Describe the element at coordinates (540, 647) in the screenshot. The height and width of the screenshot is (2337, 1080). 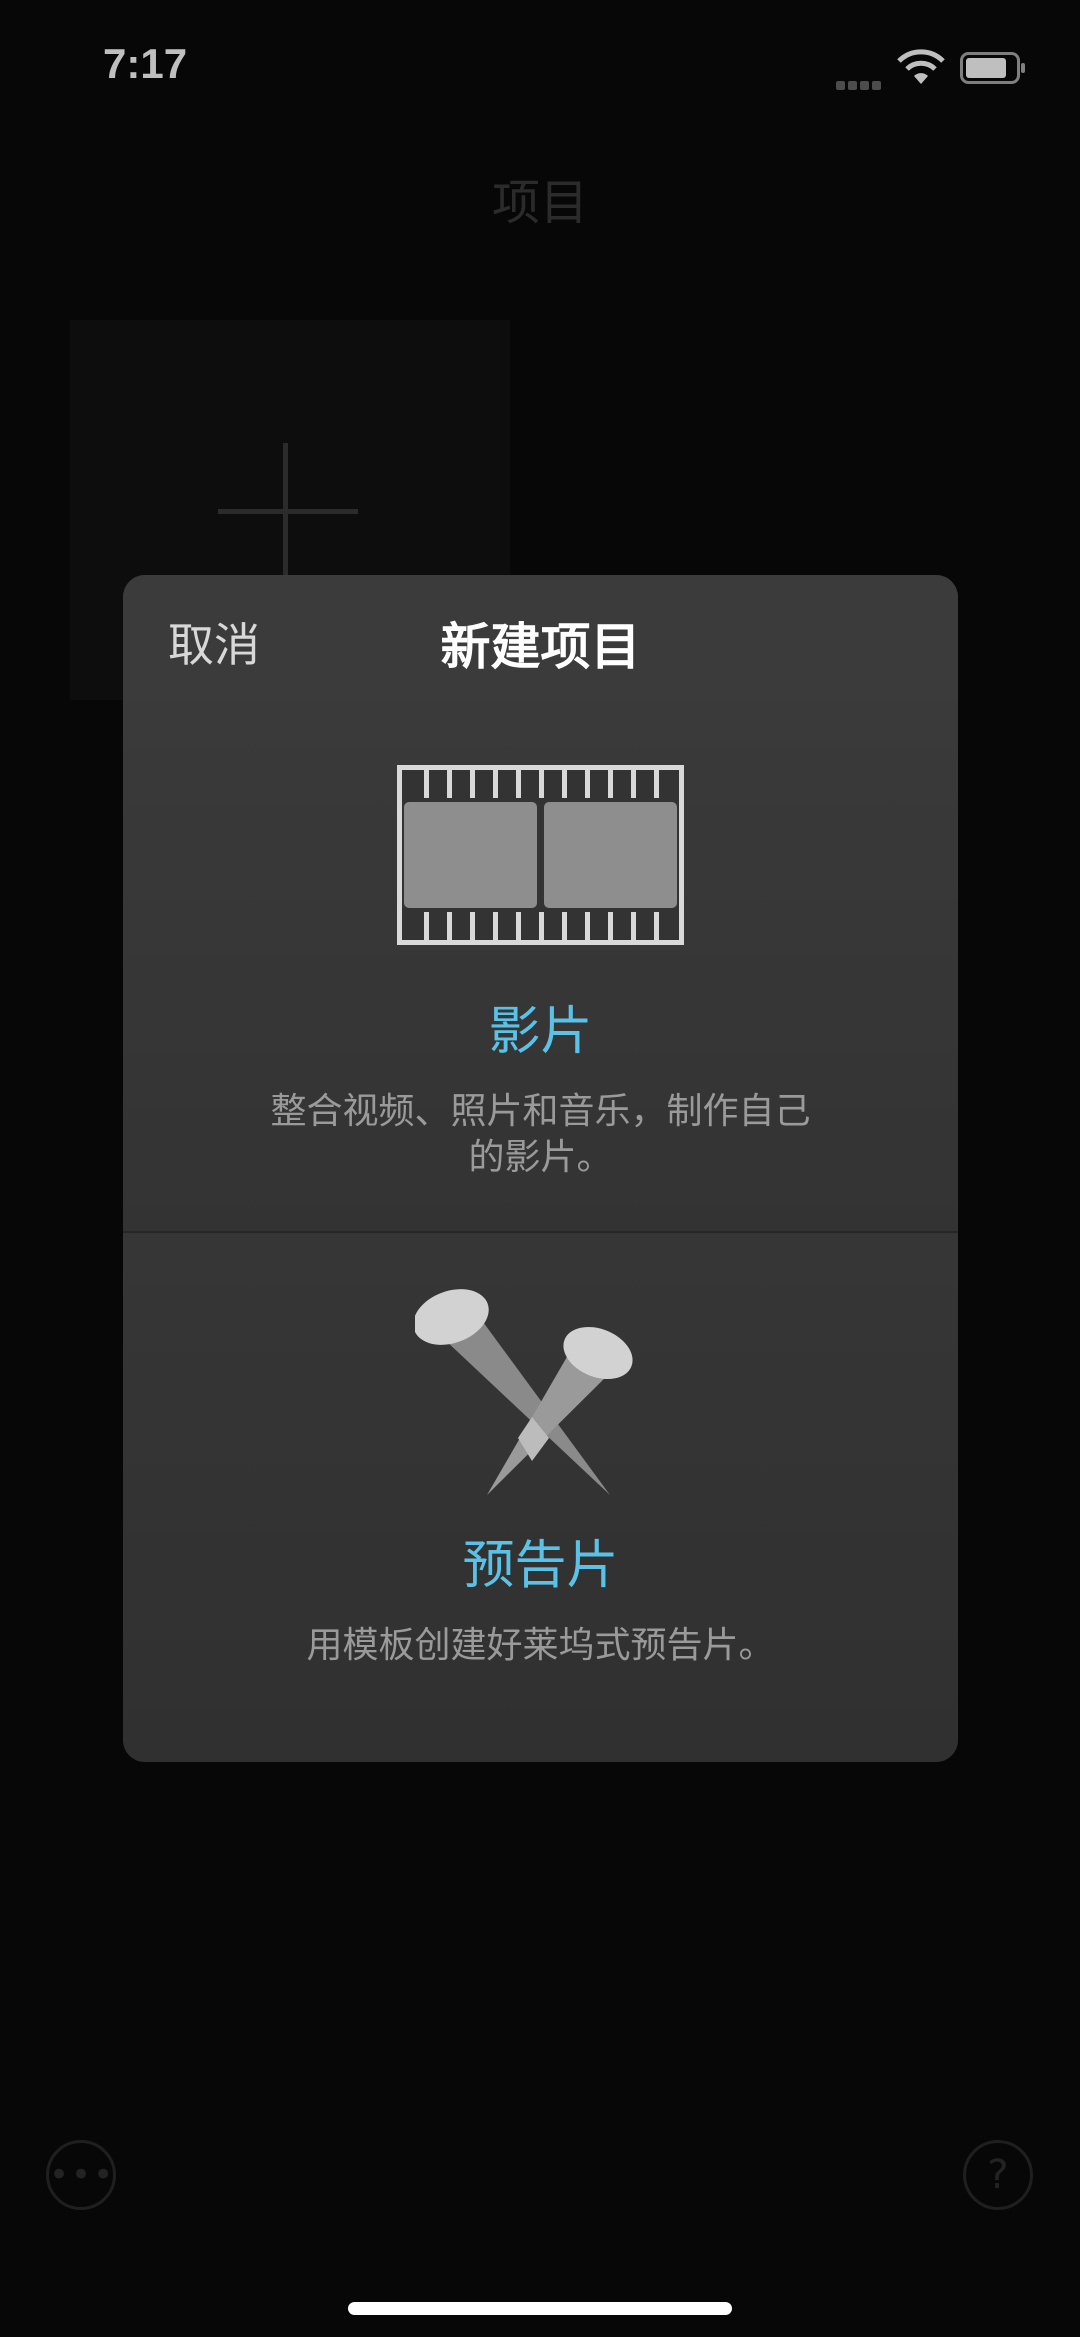
I see `dialog-title: 新建项目` at that location.